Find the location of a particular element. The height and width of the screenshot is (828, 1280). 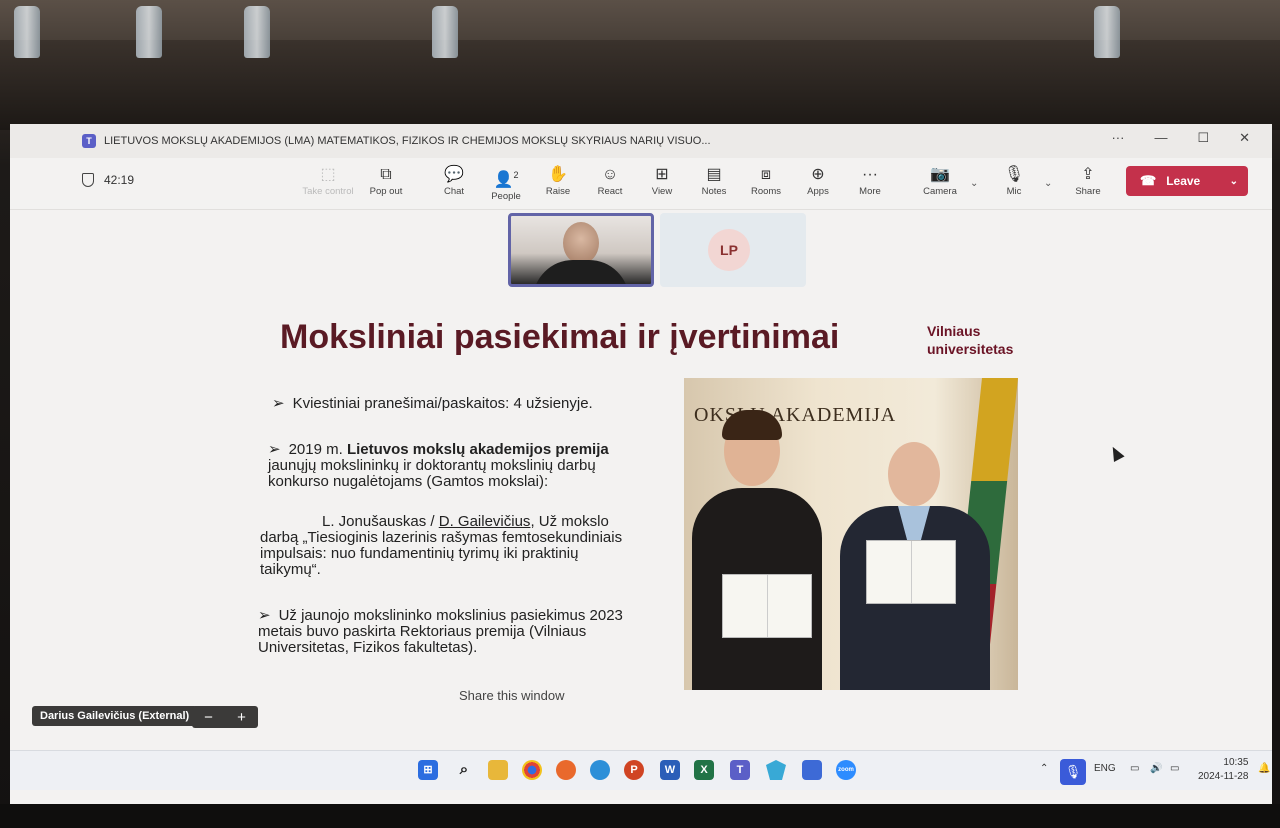

notes-button: ▤ Notes is located at coordinates (714, 180).